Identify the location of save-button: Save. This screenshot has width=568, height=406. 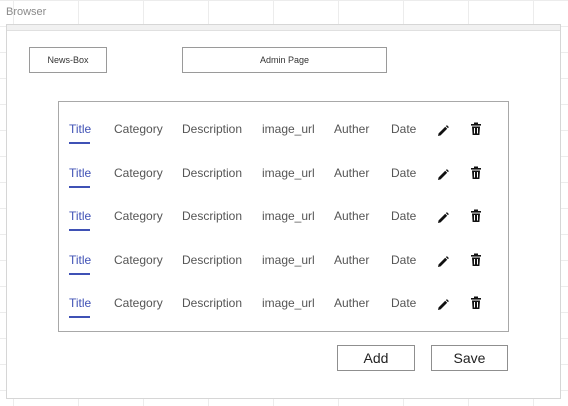
(469, 358).